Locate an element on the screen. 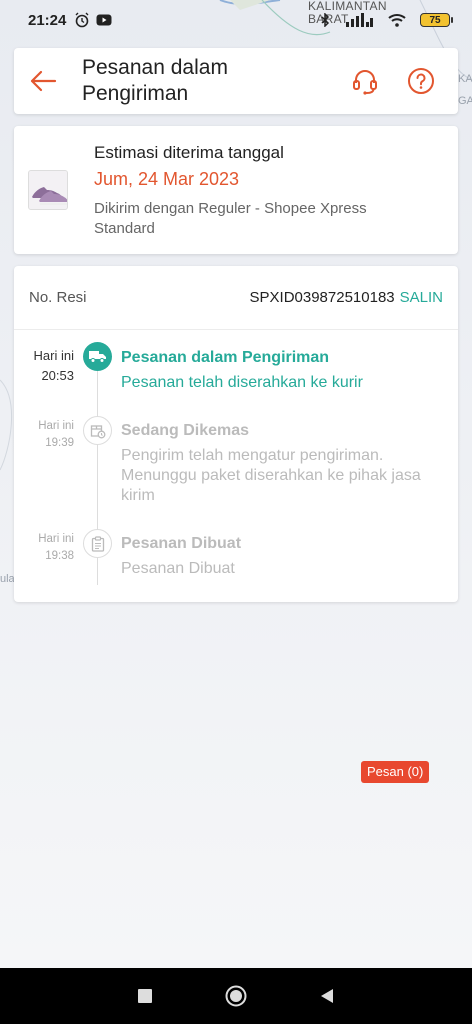 The image size is (472, 1024). bluetooth-icon is located at coordinates (325, 20).